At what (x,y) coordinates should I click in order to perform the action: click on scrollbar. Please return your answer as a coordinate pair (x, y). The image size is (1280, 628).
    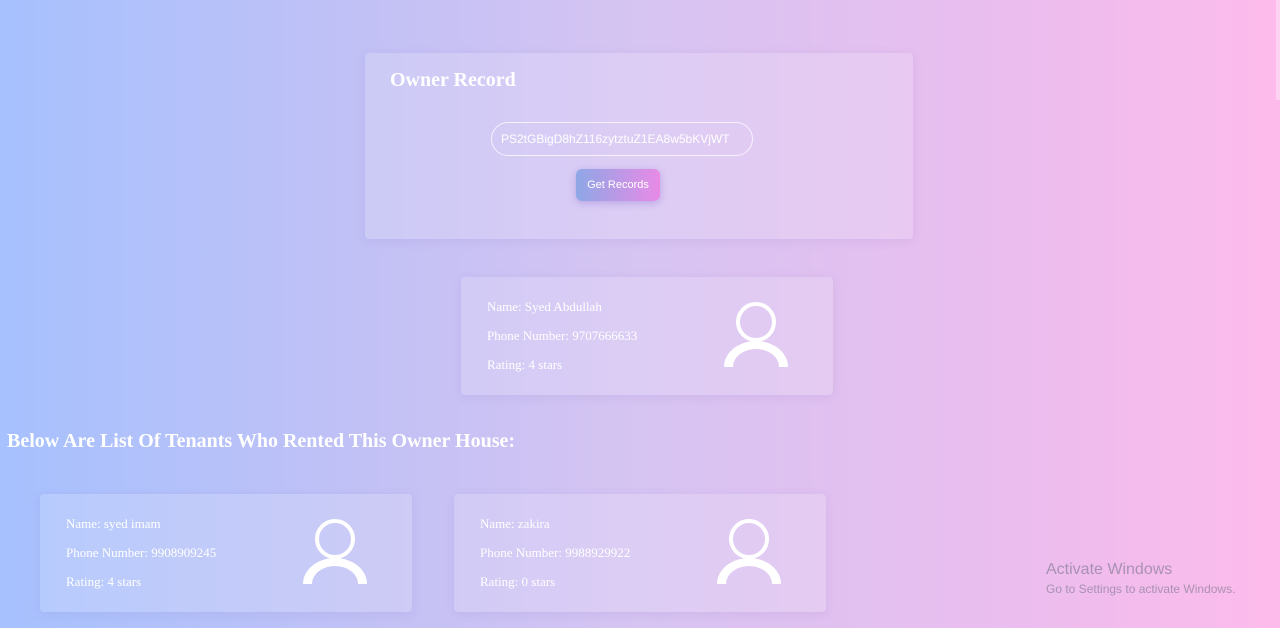
    Looking at the image, I should click on (1278, 50).